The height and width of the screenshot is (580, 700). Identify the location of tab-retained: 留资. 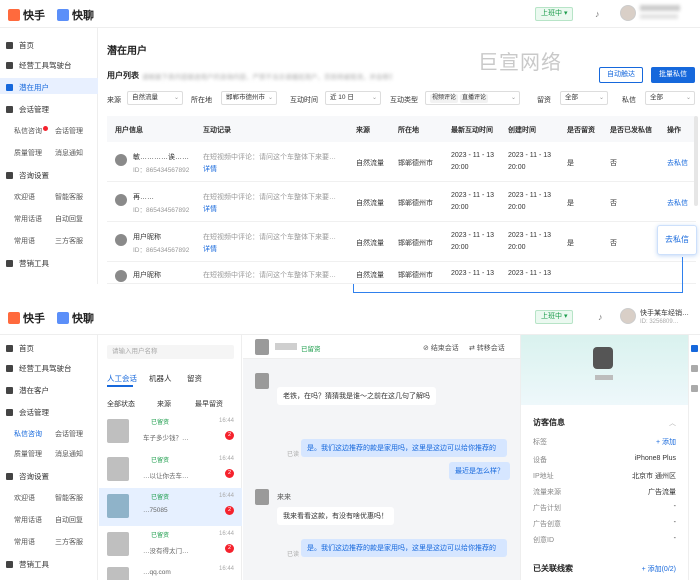
(194, 378).